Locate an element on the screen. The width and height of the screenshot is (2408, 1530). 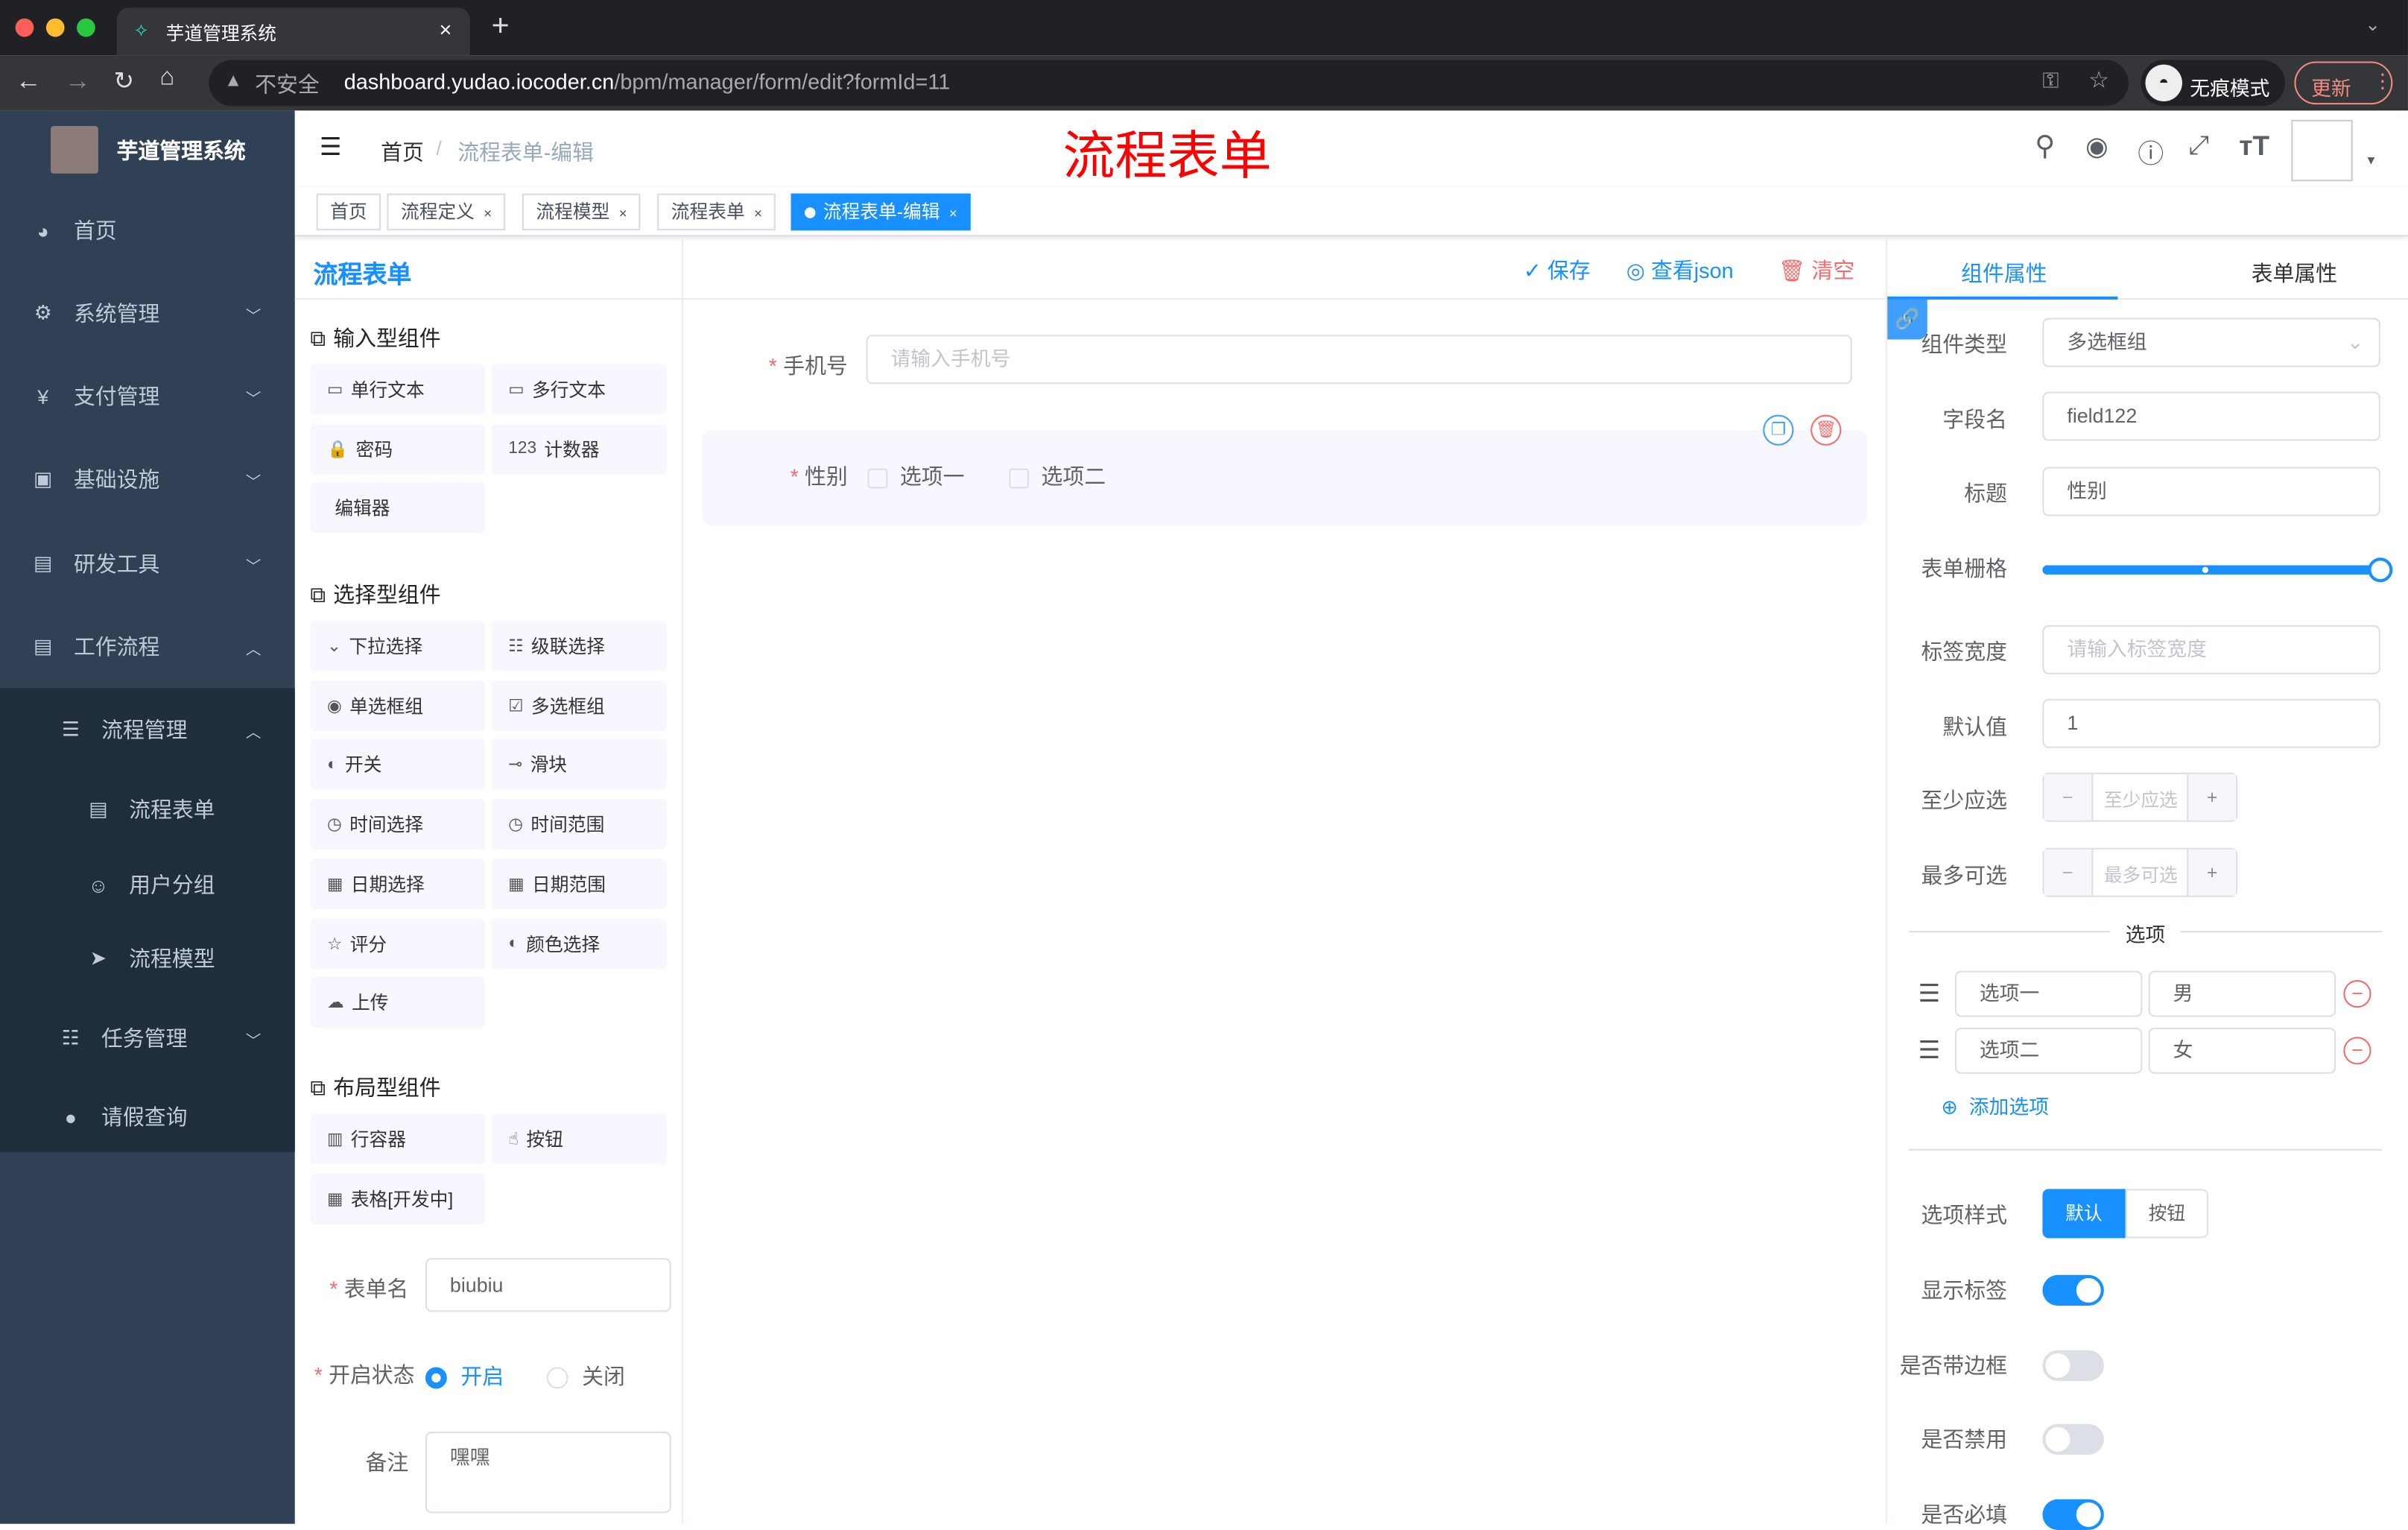
label-width-input: 请输入标签宽度 is located at coordinates (2211, 649).